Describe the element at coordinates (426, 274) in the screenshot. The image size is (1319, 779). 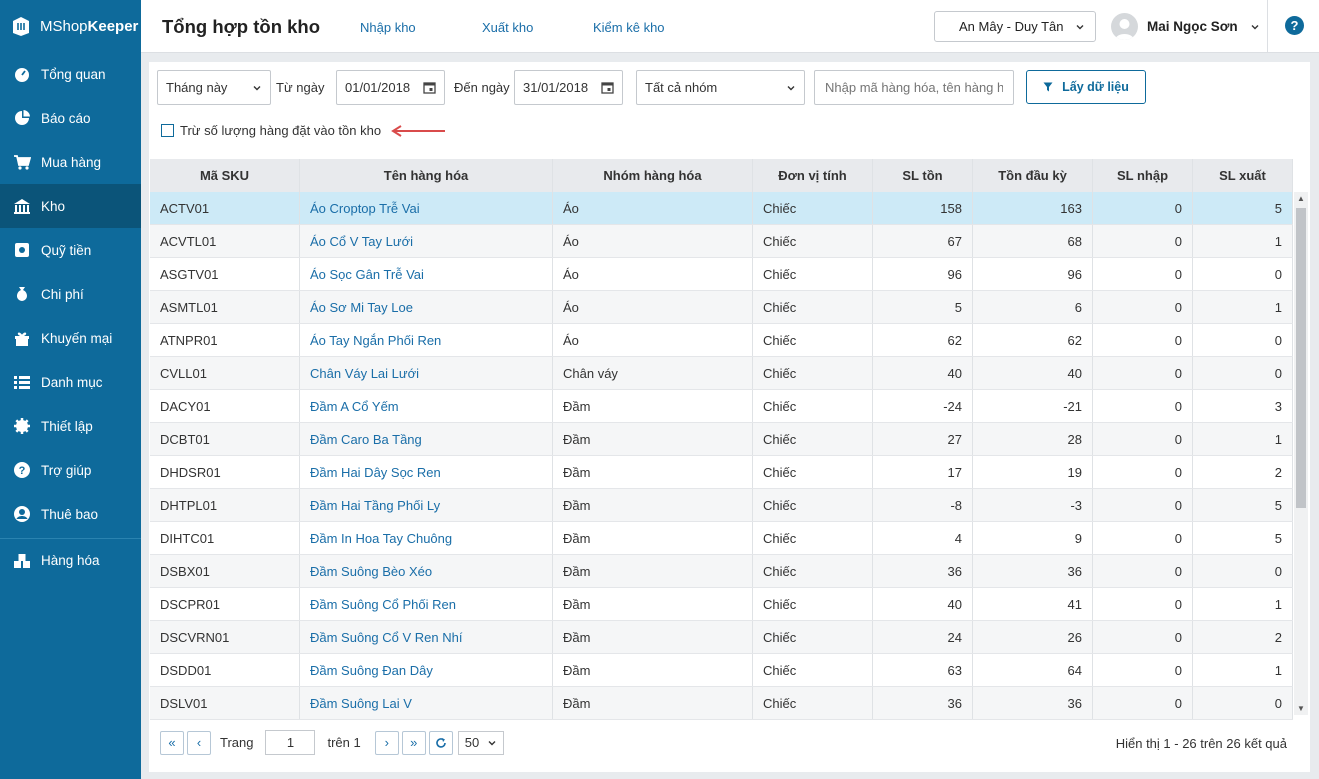
I see `product-name-link: Áo Sọc Gân Trễ Vai` at that location.